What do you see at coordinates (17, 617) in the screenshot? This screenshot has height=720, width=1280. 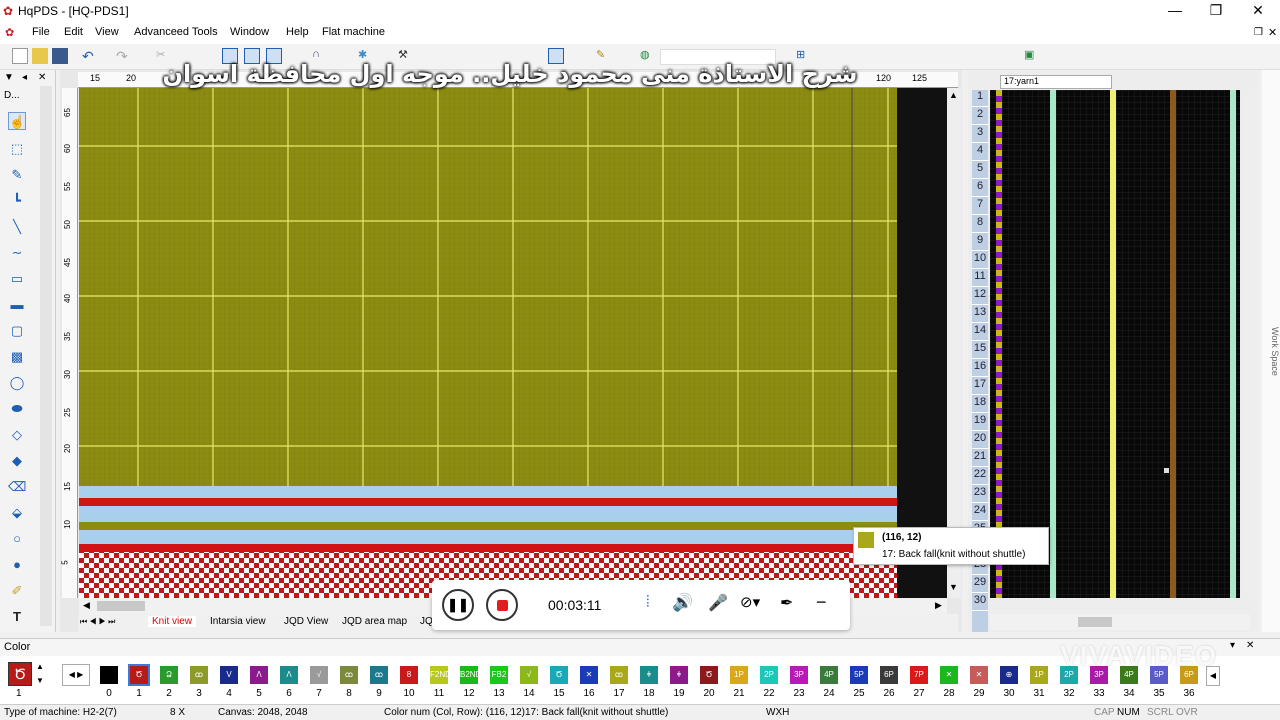 I see `text-tool-icon: T` at bounding box center [17, 617].